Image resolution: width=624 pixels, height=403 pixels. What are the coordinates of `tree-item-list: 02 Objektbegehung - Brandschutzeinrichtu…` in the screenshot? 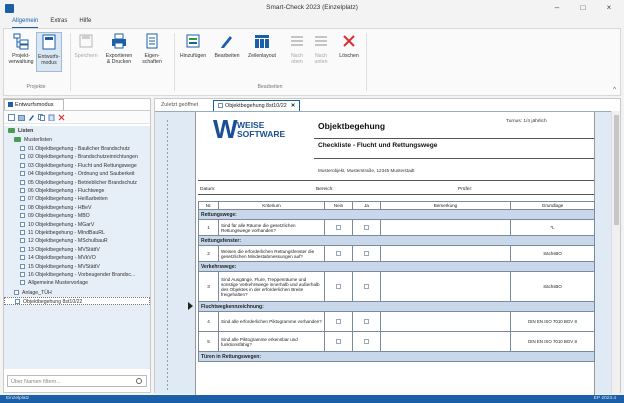 It's located at (77, 157).